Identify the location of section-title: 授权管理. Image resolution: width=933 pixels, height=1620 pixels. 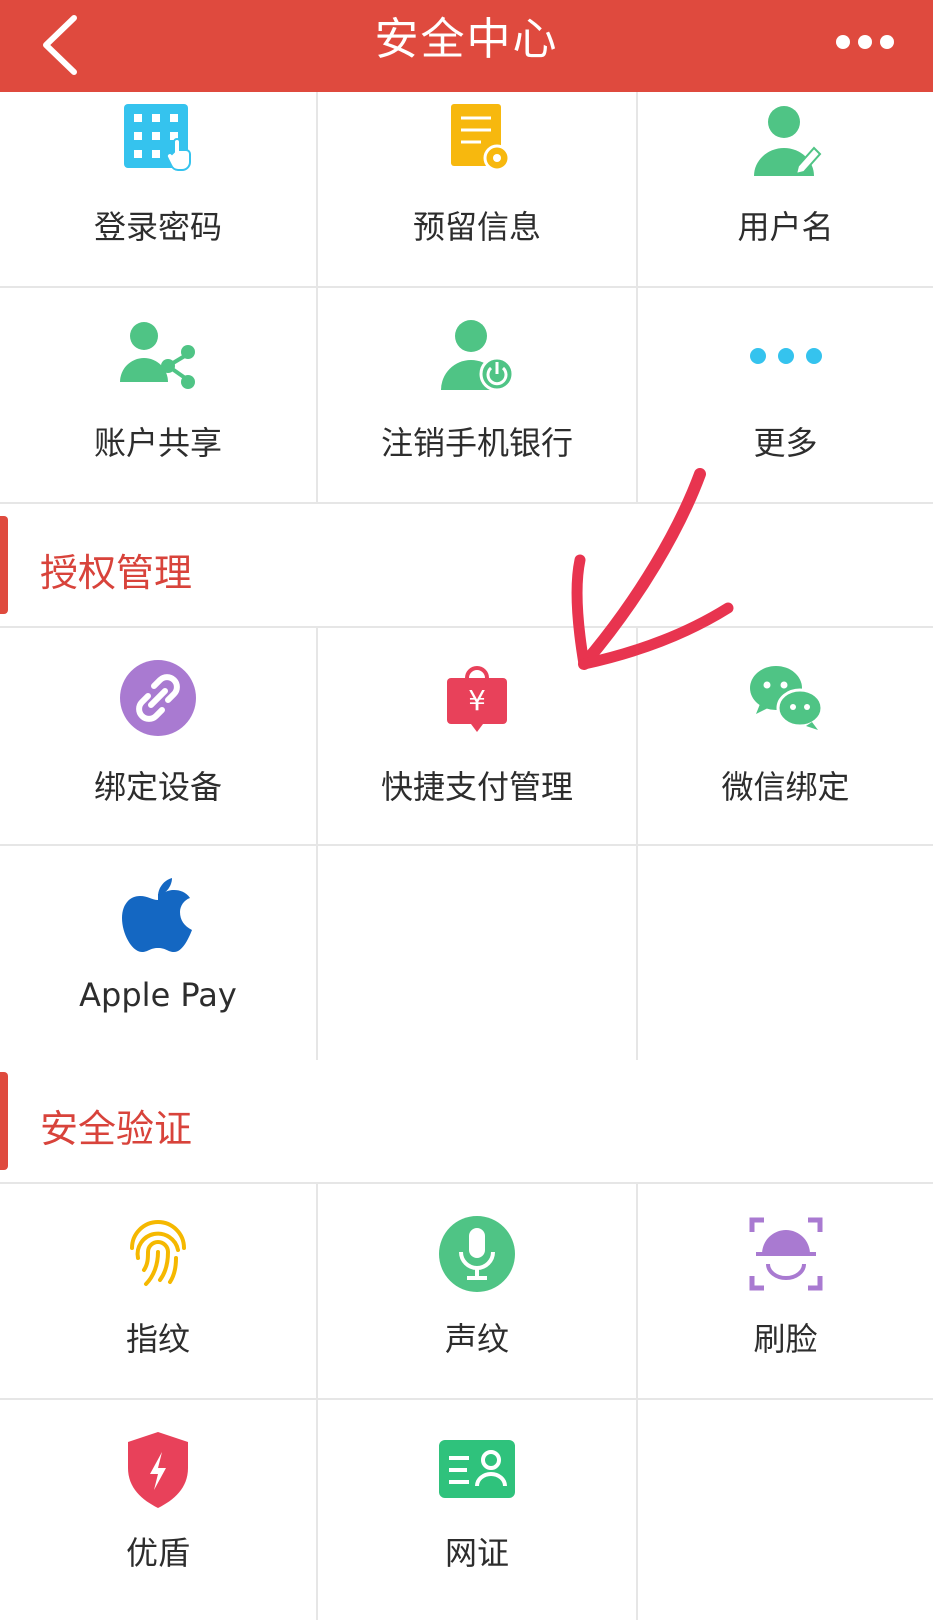
(116, 573).